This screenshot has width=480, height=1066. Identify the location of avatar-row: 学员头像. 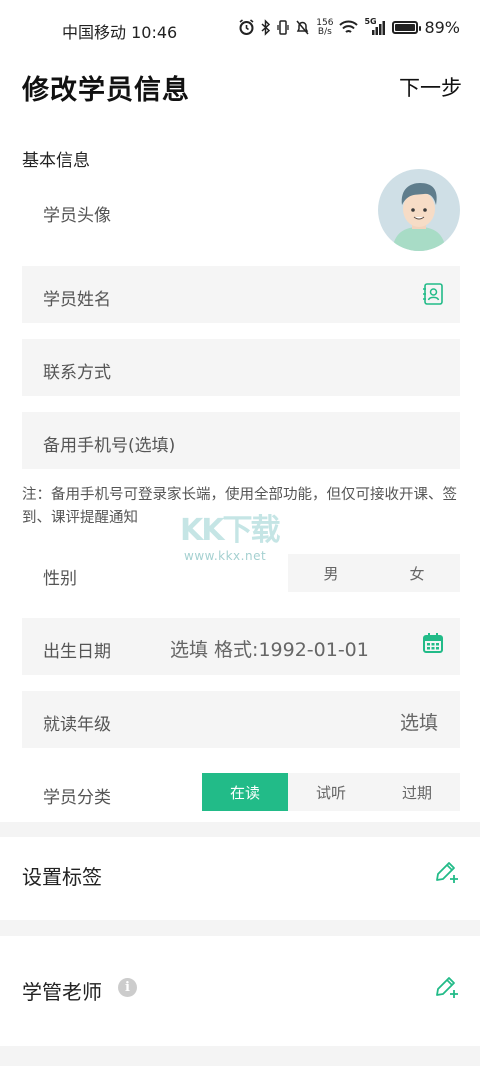
(241, 210).